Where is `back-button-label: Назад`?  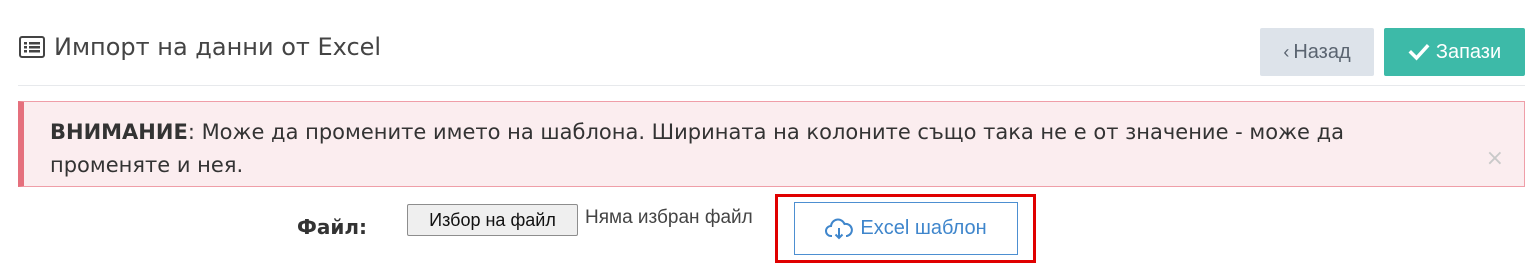 back-button-label: Назад is located at coordinates (1322, 51).